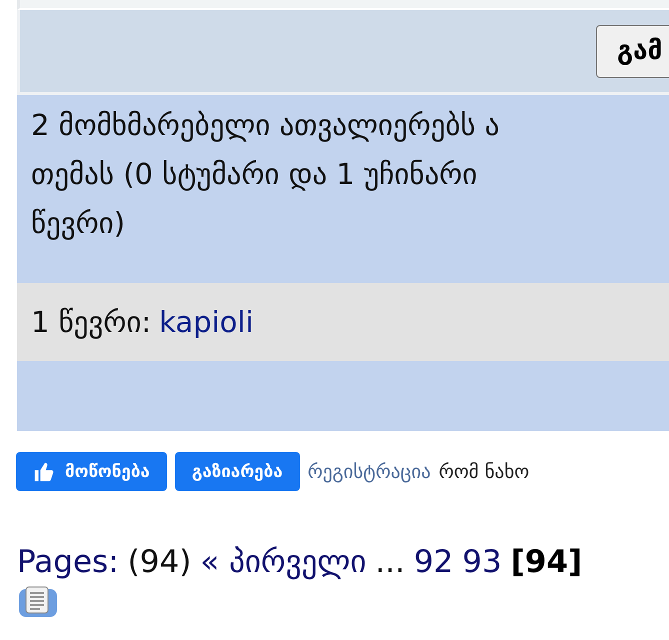  I want to click on first-page-link: « პირველი, so click(283, 562).